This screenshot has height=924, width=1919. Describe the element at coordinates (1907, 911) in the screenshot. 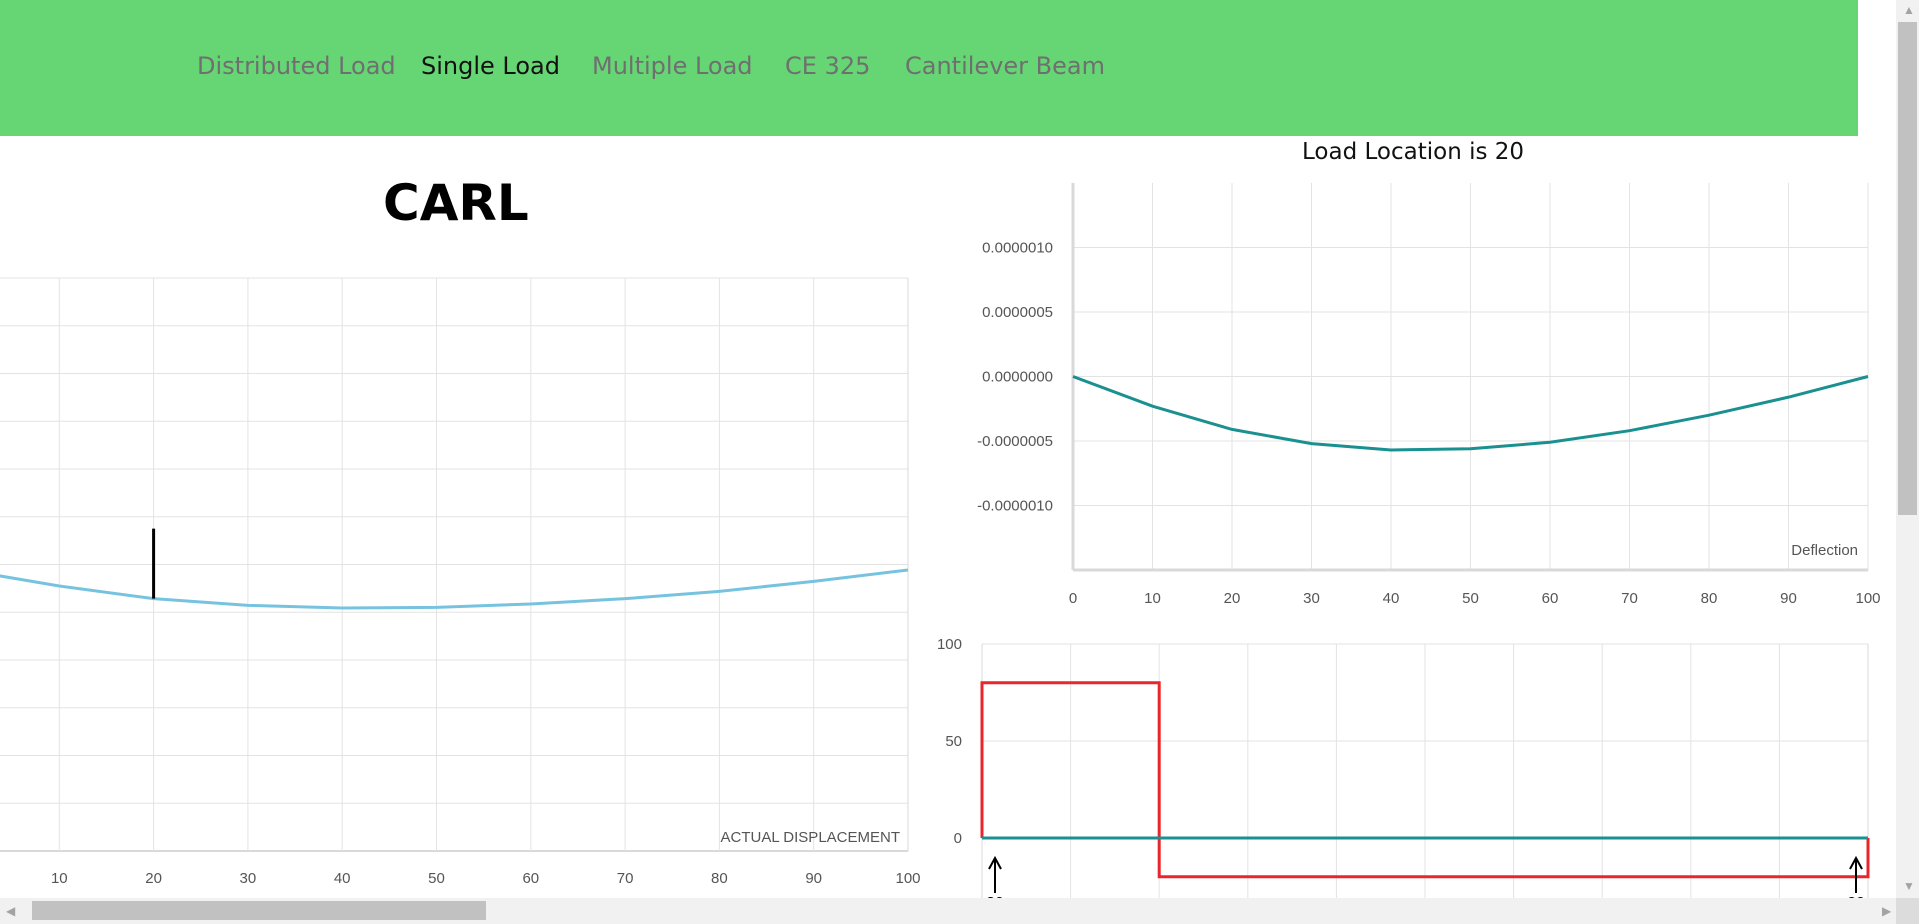

I see `scrollbar-corner` at that location.